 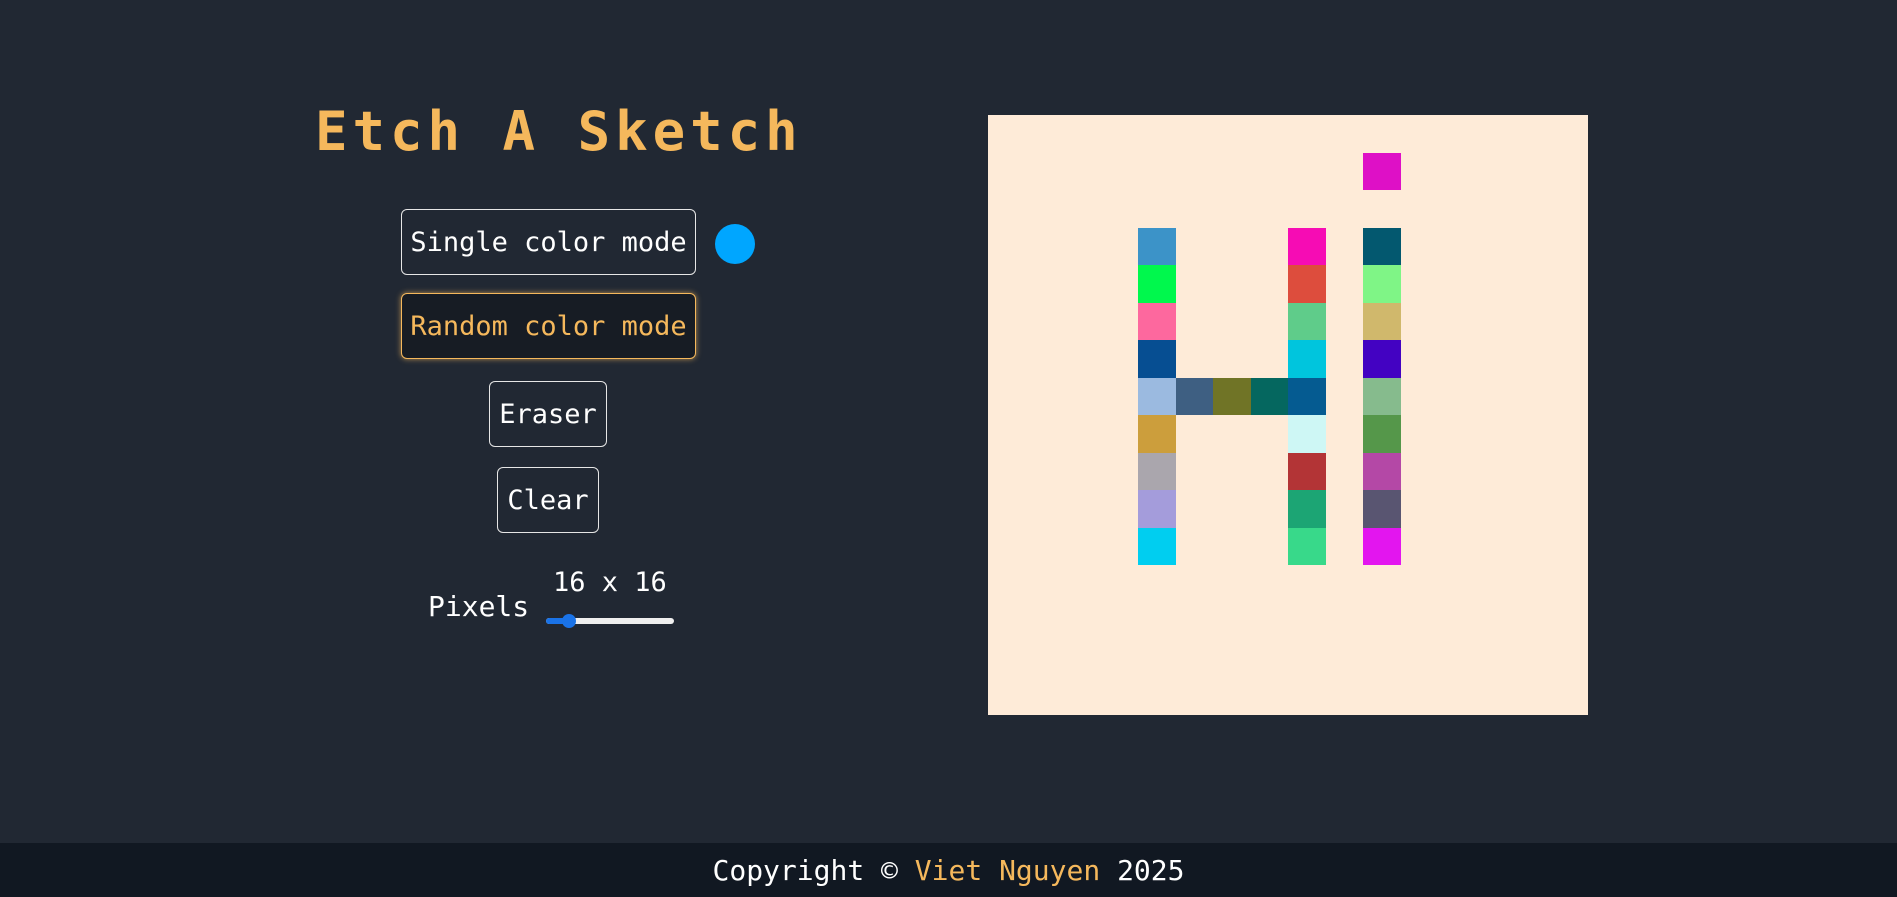 I want to click on single-color-mode-button: Single color mode, so click(x=548, y=242).